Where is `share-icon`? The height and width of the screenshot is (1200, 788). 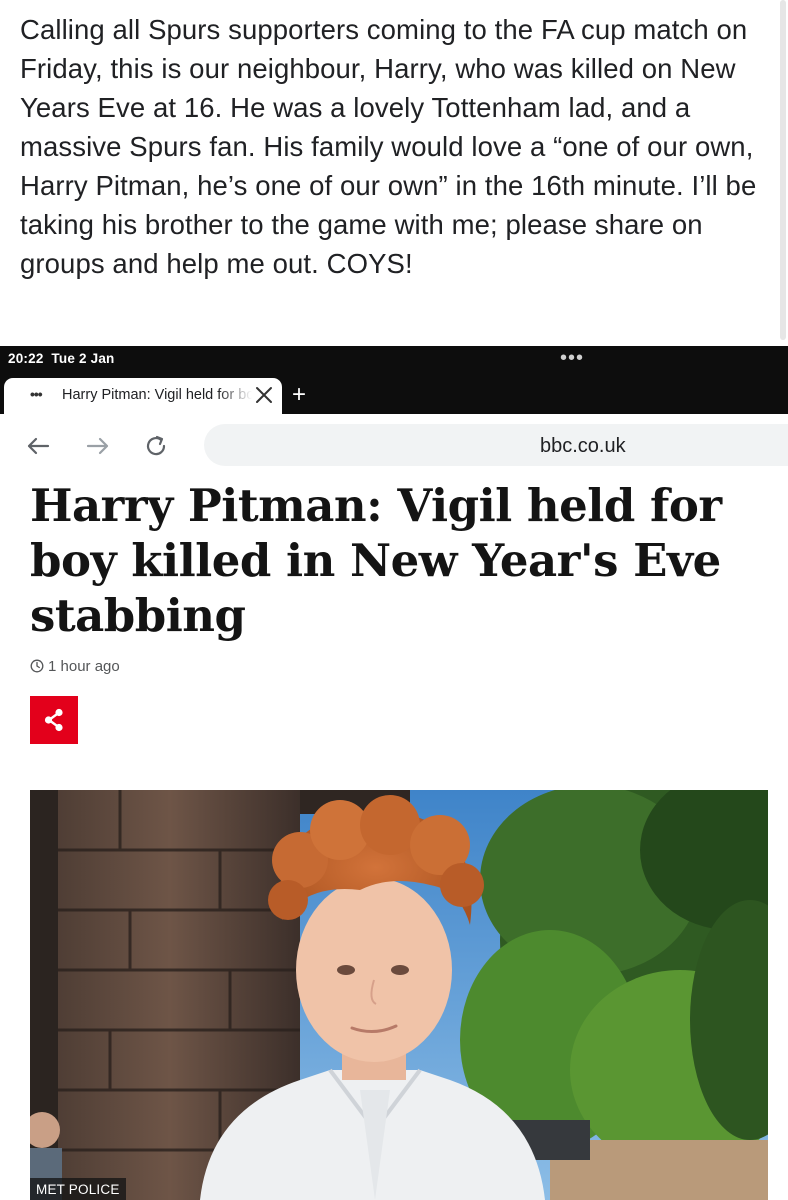 share-icon is located at coordinates (53, 720).